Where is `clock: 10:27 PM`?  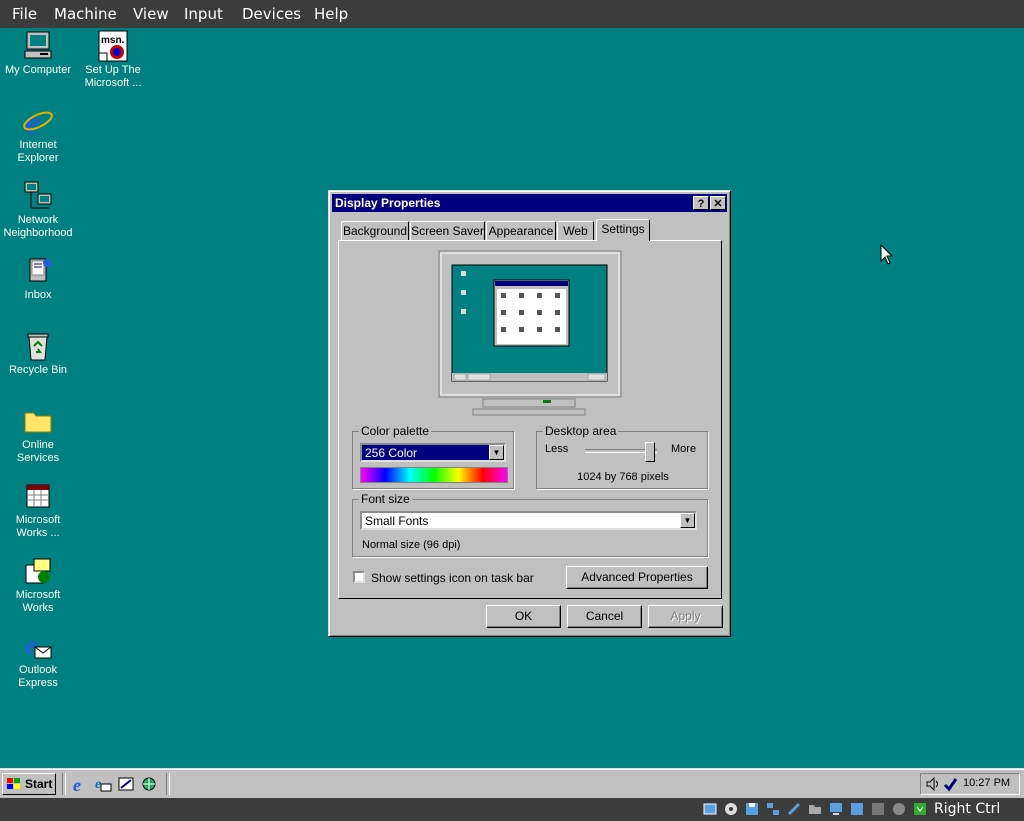 clock: 10:27 PM is located at coordinates (986, 783).